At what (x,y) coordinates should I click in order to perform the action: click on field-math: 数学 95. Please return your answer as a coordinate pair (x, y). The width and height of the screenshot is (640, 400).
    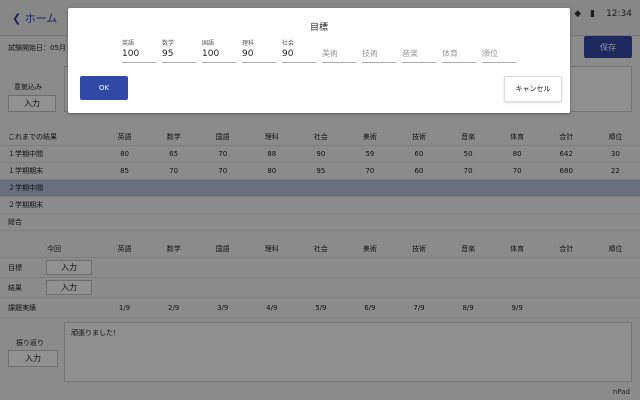
    Looking at the image, I should click on (179, 50).